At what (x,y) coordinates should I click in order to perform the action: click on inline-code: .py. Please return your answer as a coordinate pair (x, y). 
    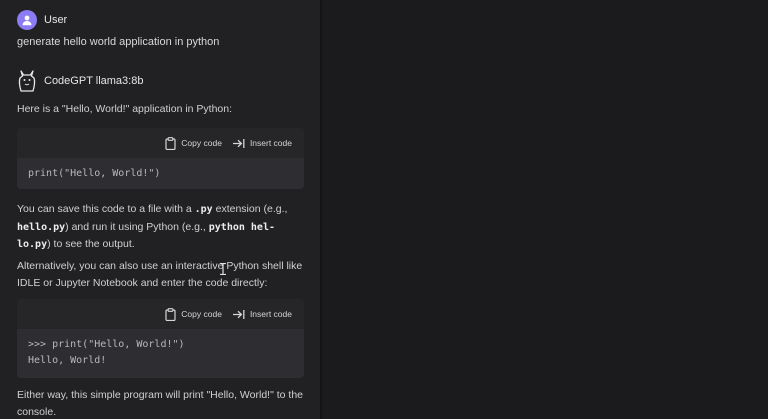
    Looking at the image, I should click on (203, 209).